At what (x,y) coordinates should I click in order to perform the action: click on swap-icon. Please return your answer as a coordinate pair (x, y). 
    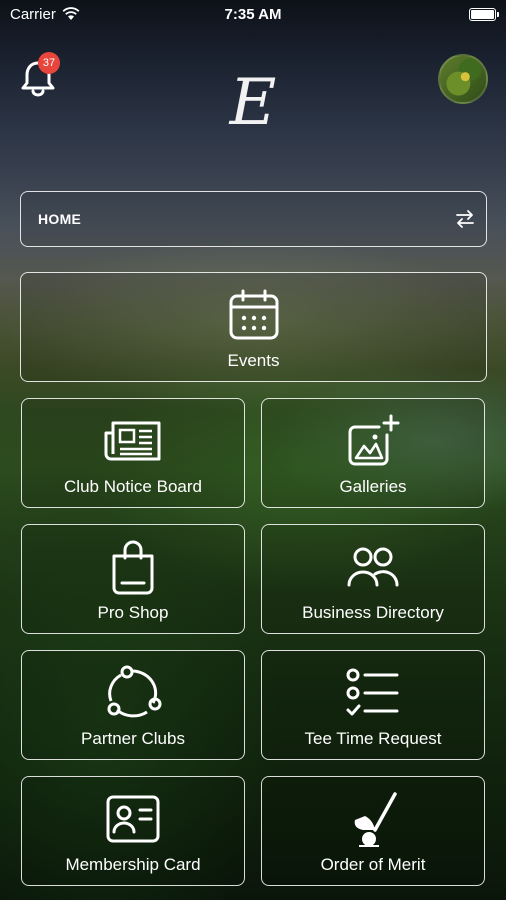
    Looking at the image, I should click on (465, 219).